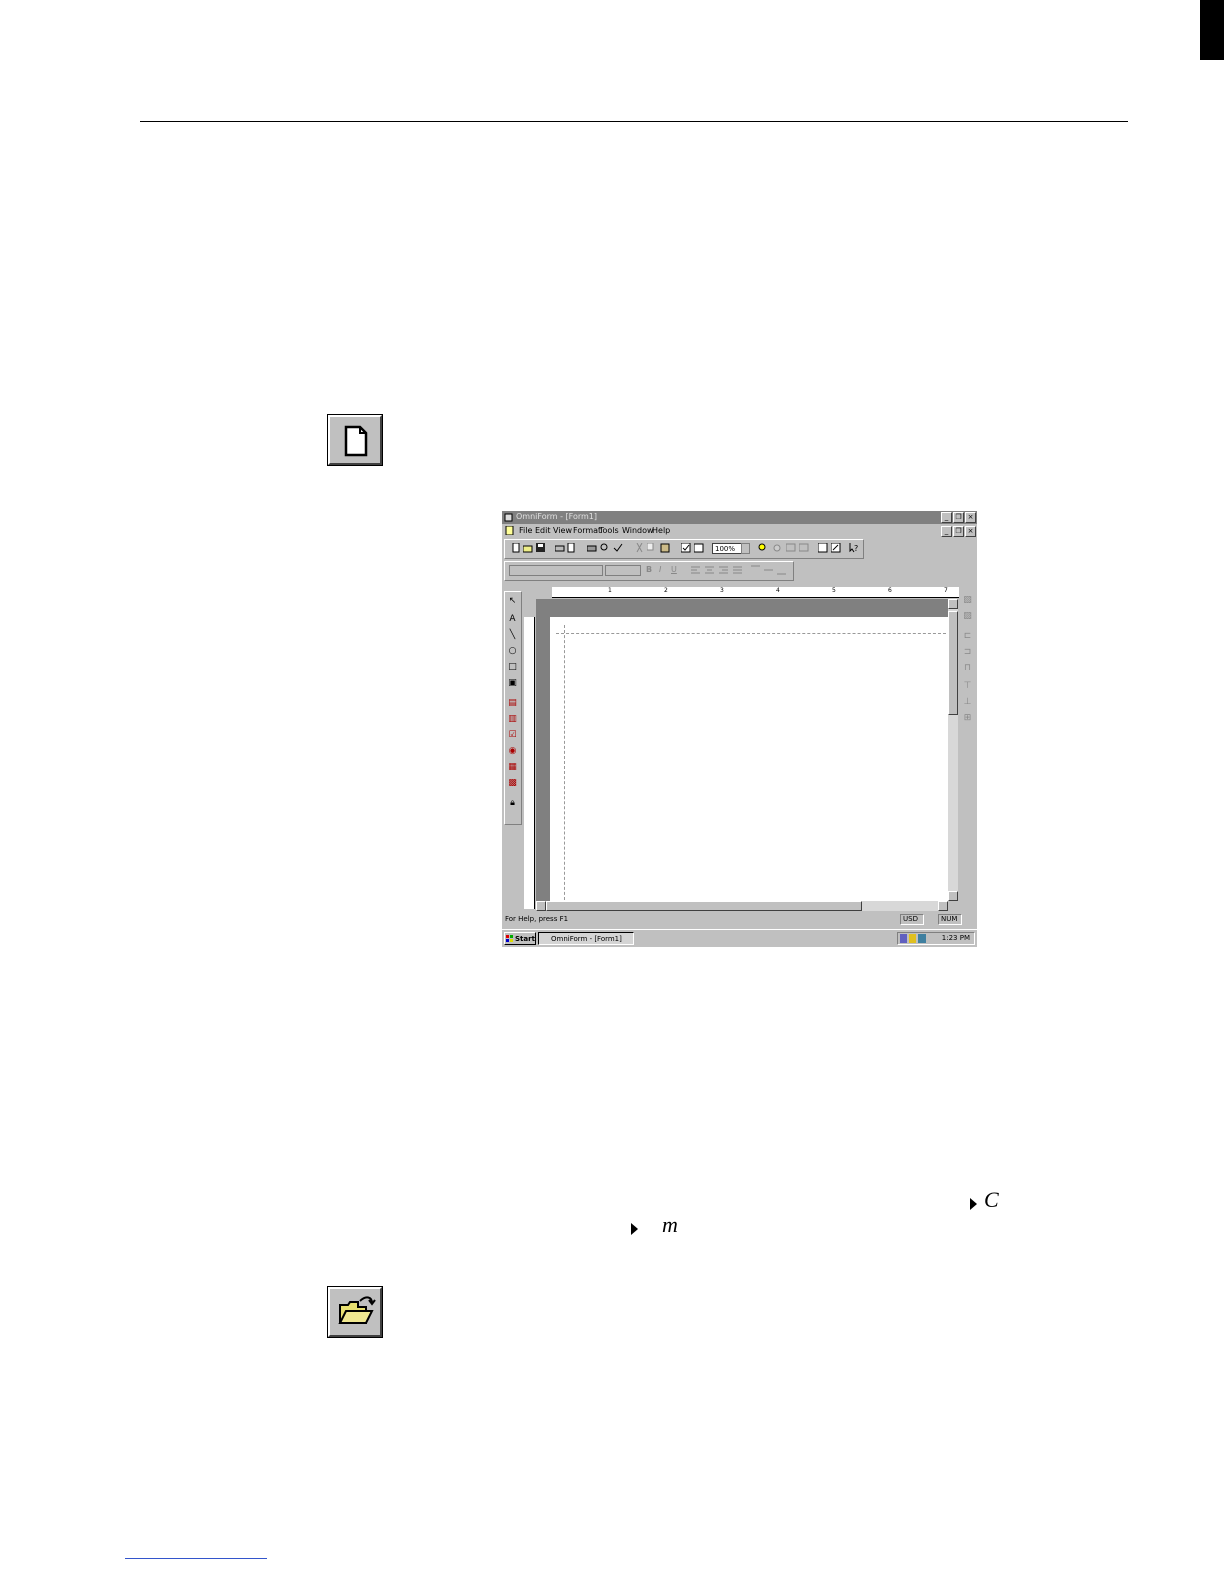 The image size is (1224, 1584). I want to click on status-text: For Help, press F1, so click(537, 919).